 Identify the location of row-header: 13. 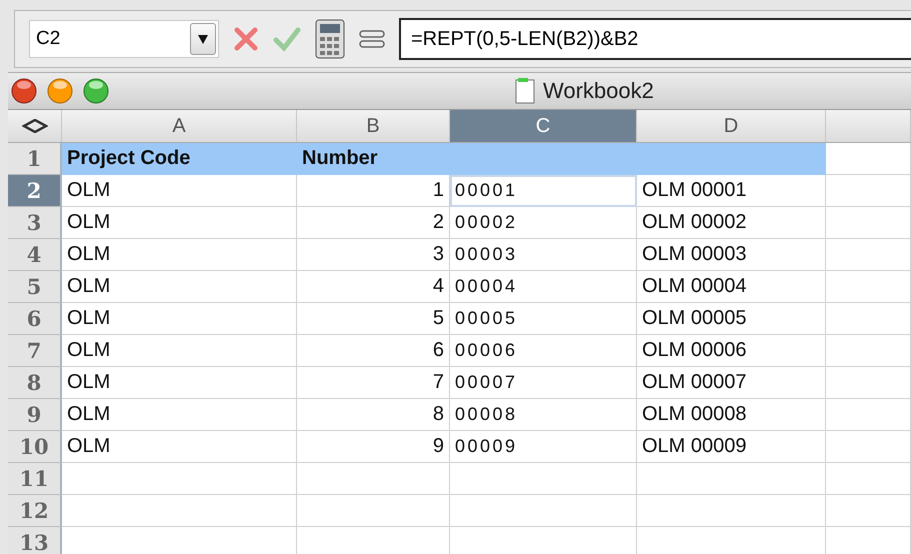
(35, 540).